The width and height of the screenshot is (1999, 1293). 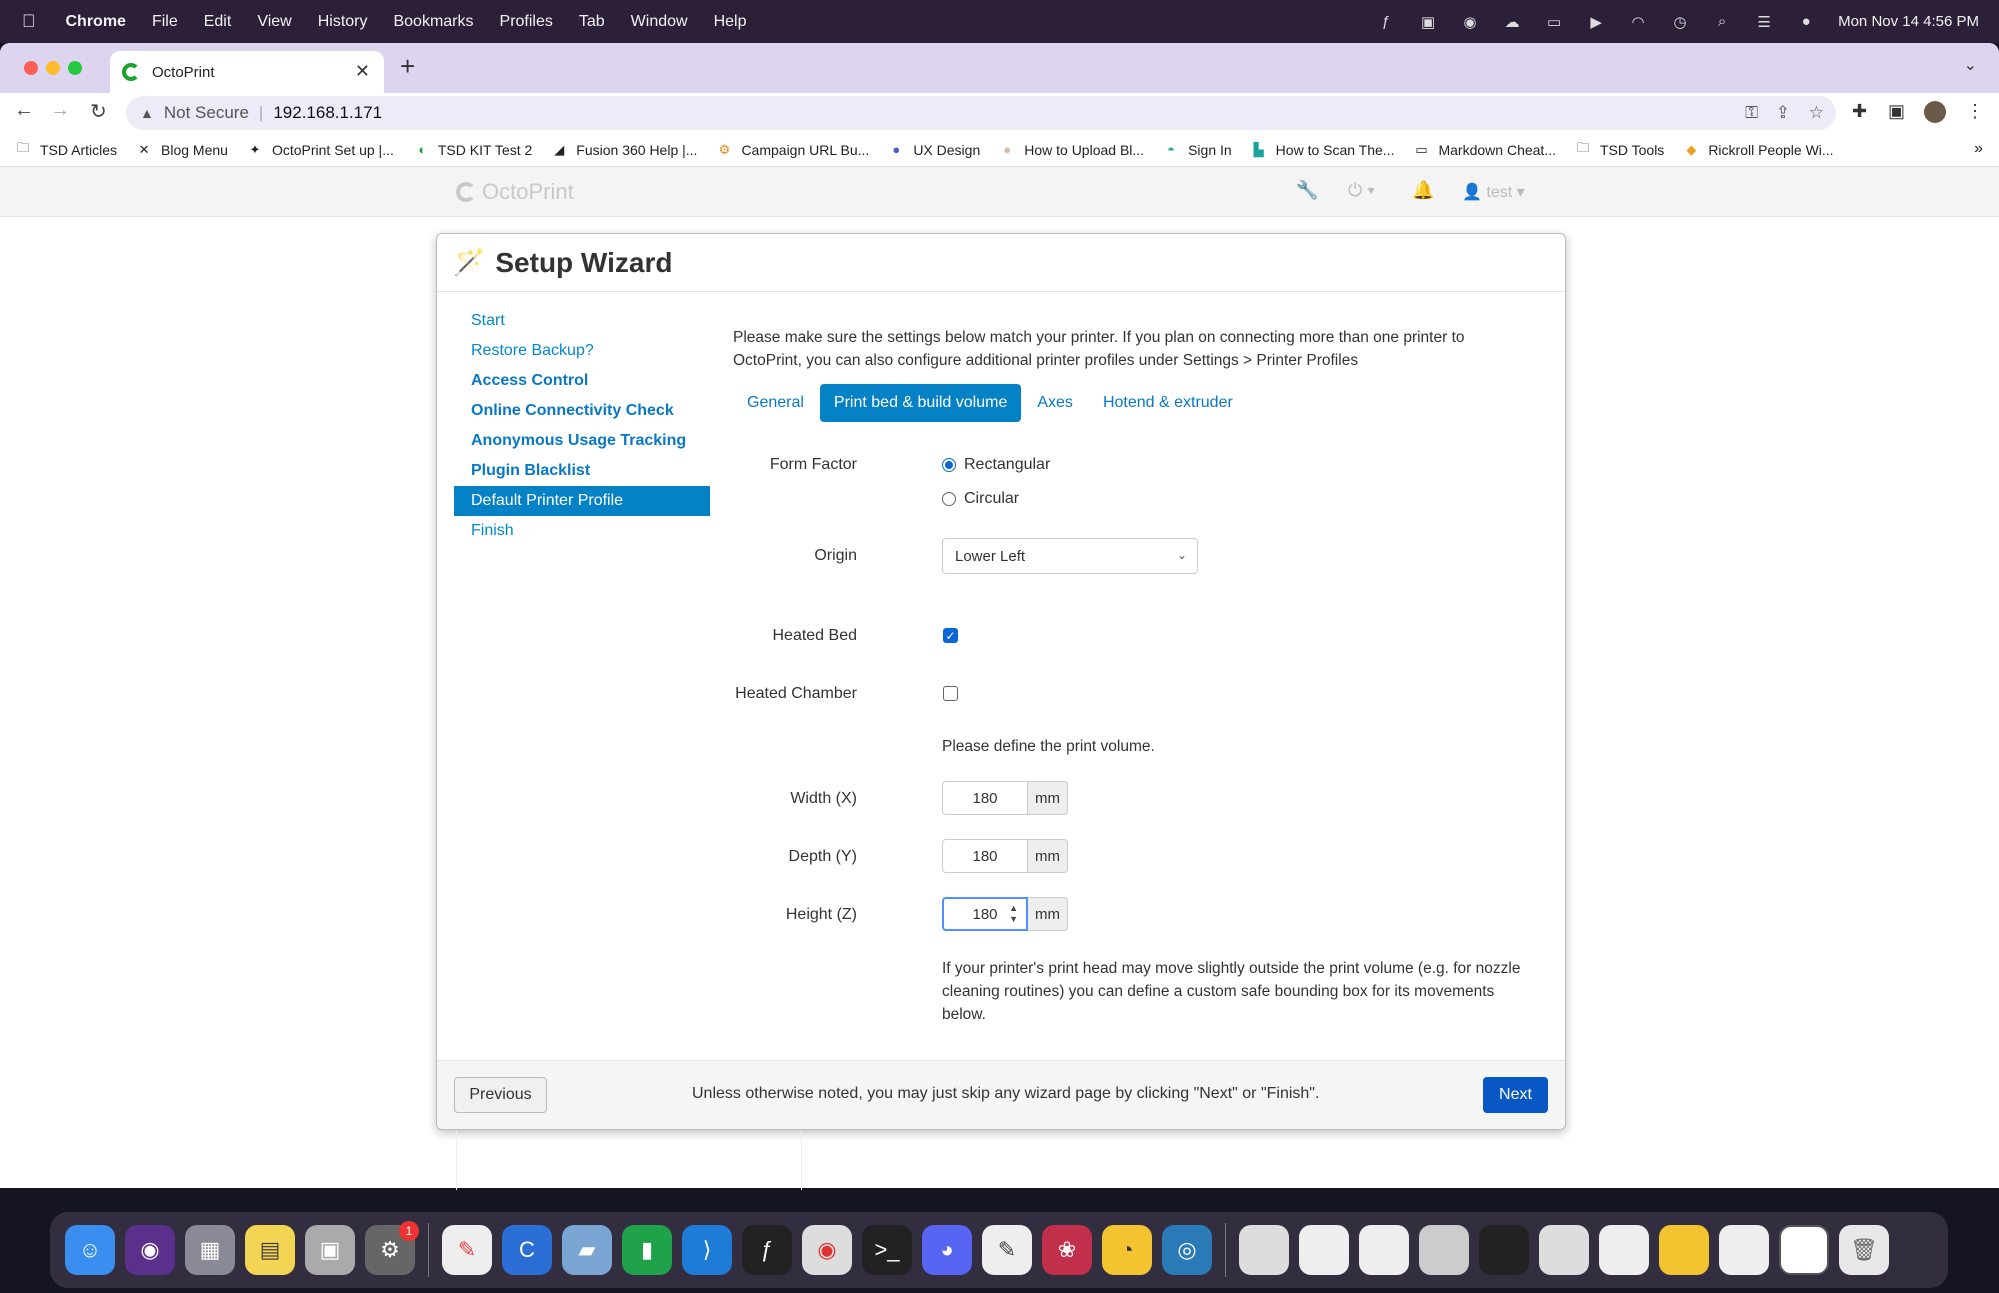 What do you see at coordinates (96, 22) in the screenshot?
I see `menu-app-name: Chrome` at bounding box center [96, 22].